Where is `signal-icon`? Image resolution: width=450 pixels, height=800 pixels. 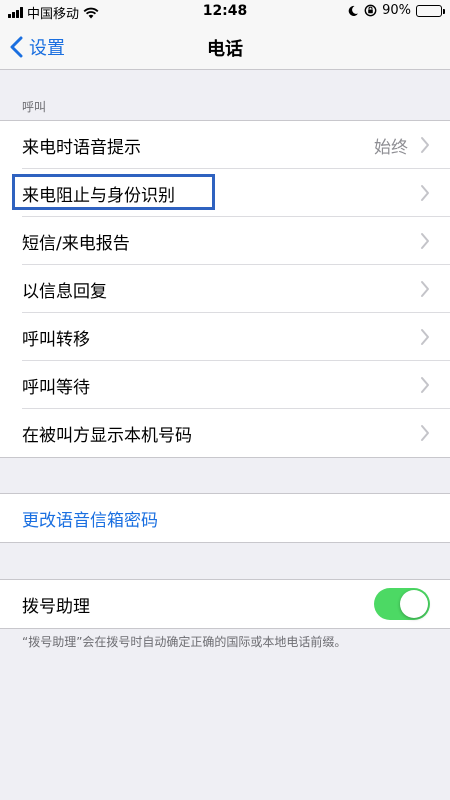 signal-icon is located at coordinates (15, 12).